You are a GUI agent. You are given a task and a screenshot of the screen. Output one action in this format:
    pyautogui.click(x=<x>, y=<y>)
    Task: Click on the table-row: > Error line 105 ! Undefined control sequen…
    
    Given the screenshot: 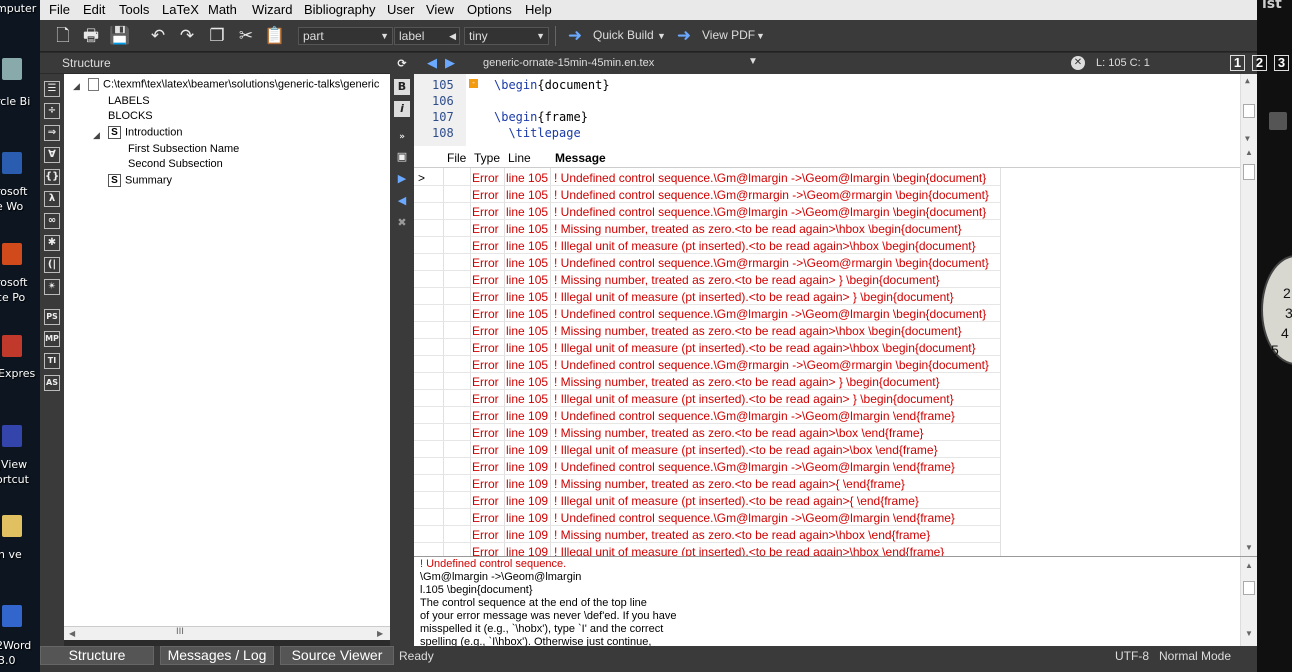 What is the action you would take?
    pyautogui.click(x=827, y=177)
    